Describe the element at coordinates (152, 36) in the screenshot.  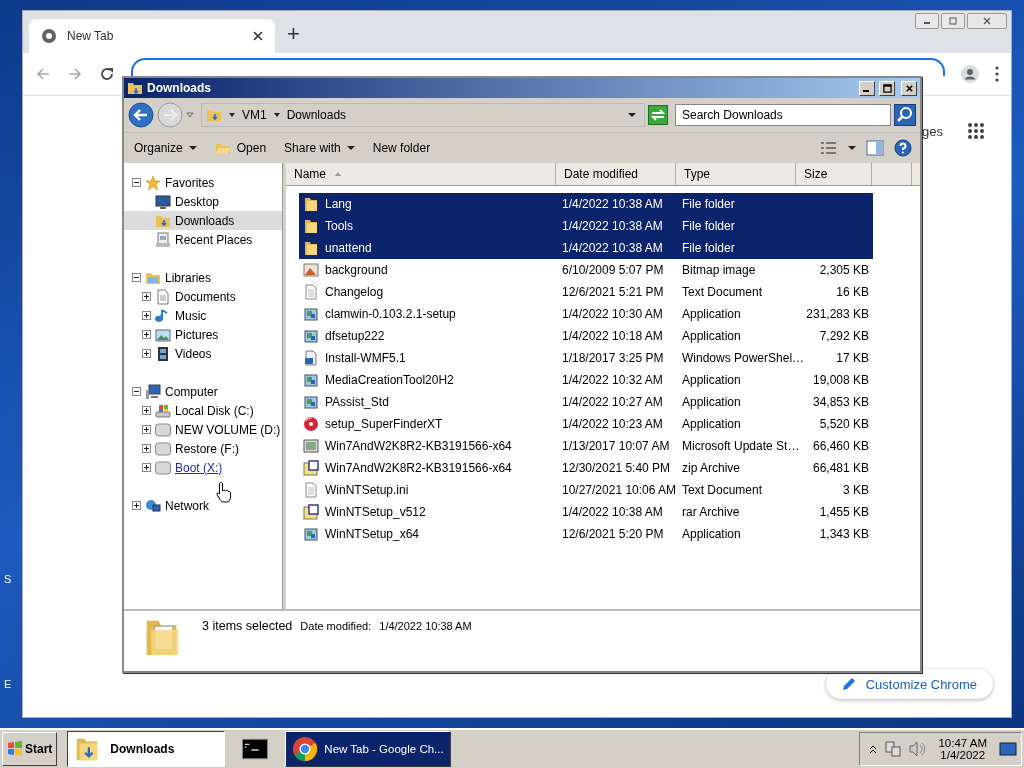
I see `browser-tab: New Tab` at that location.